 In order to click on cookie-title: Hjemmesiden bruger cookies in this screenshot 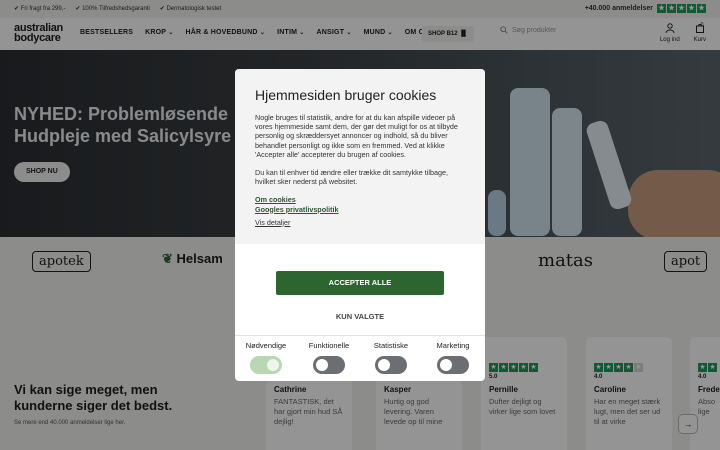, I will do `click(346, 95)`.